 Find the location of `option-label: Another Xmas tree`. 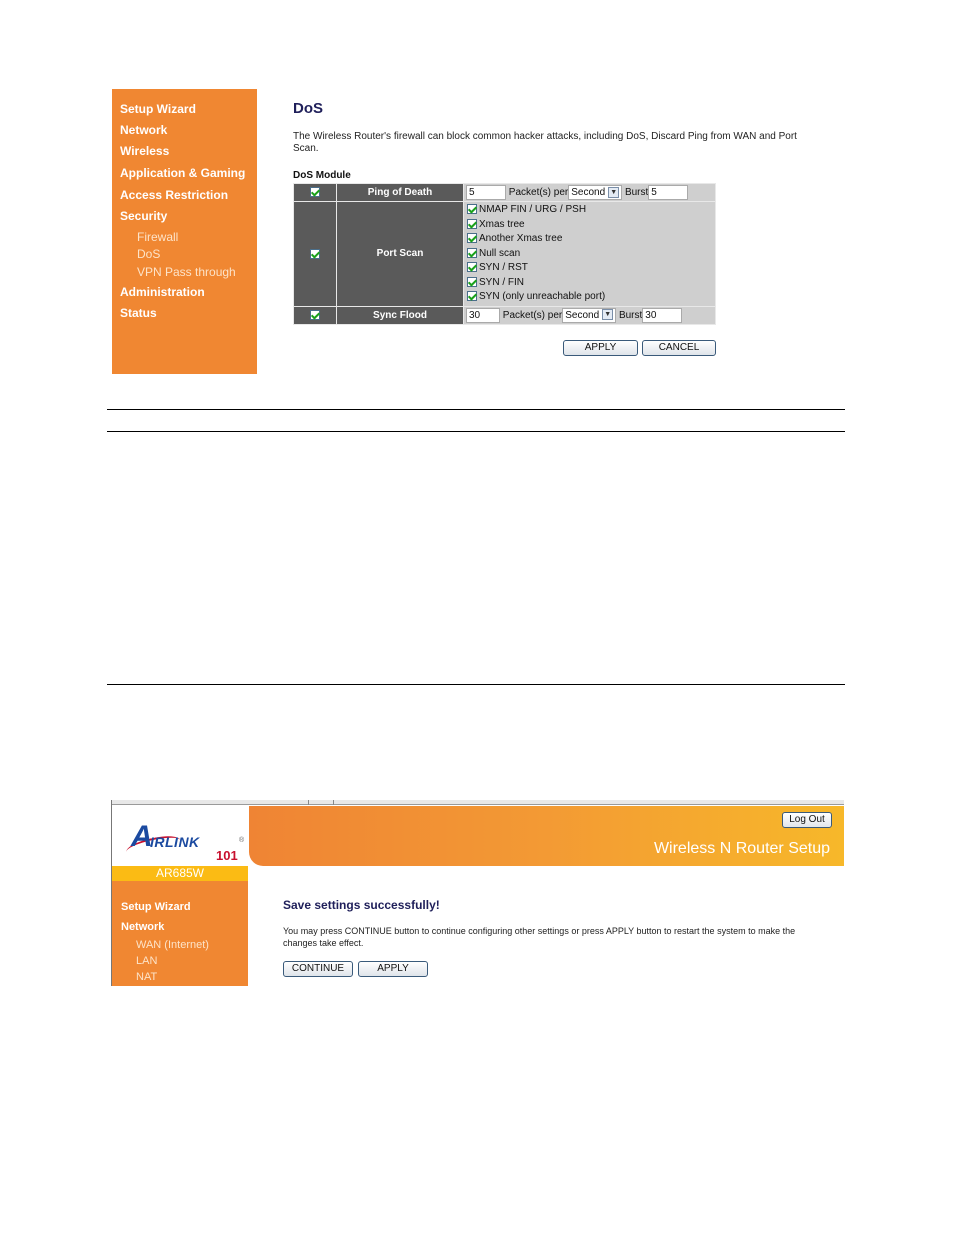

option-label: Another Xmas tree is located at coordinates (521, 238).